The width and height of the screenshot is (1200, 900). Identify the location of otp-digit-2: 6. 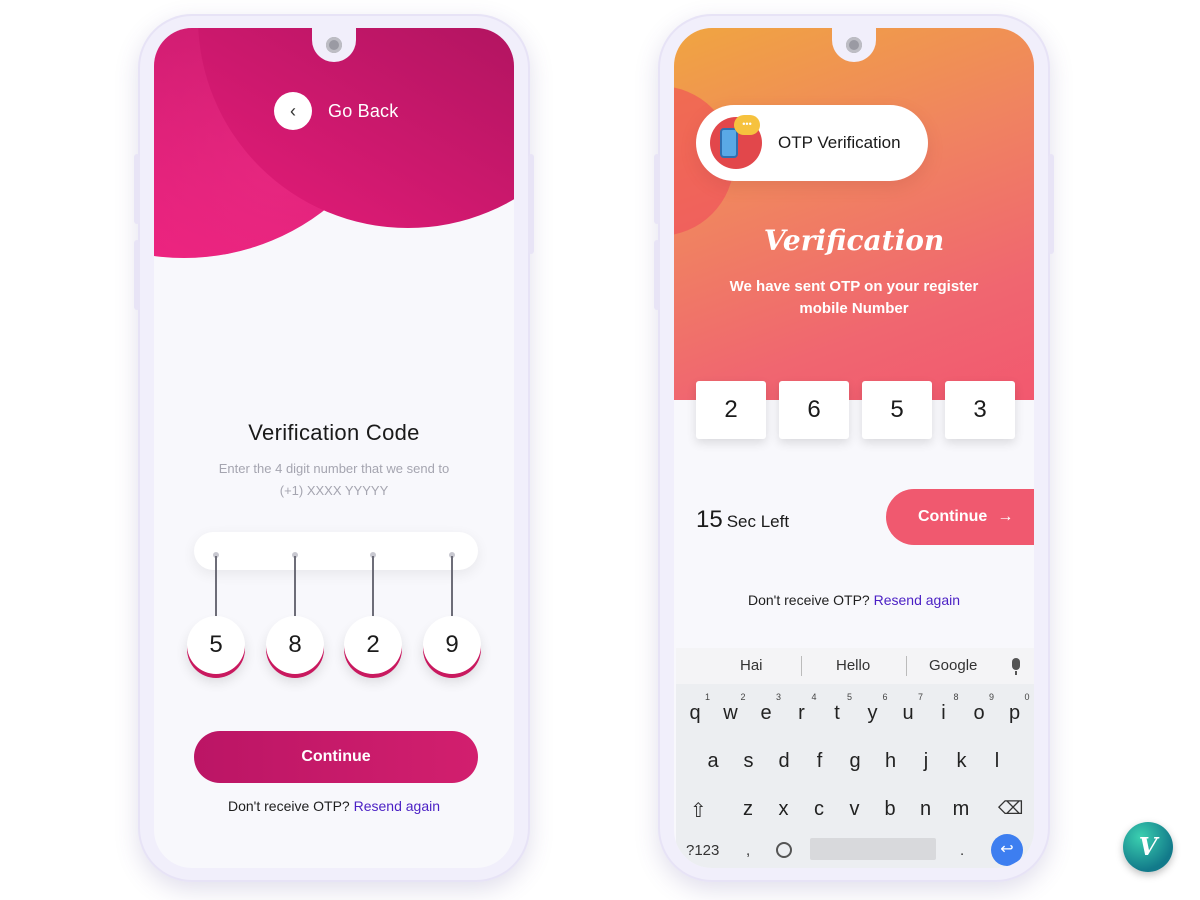
(814, 410).